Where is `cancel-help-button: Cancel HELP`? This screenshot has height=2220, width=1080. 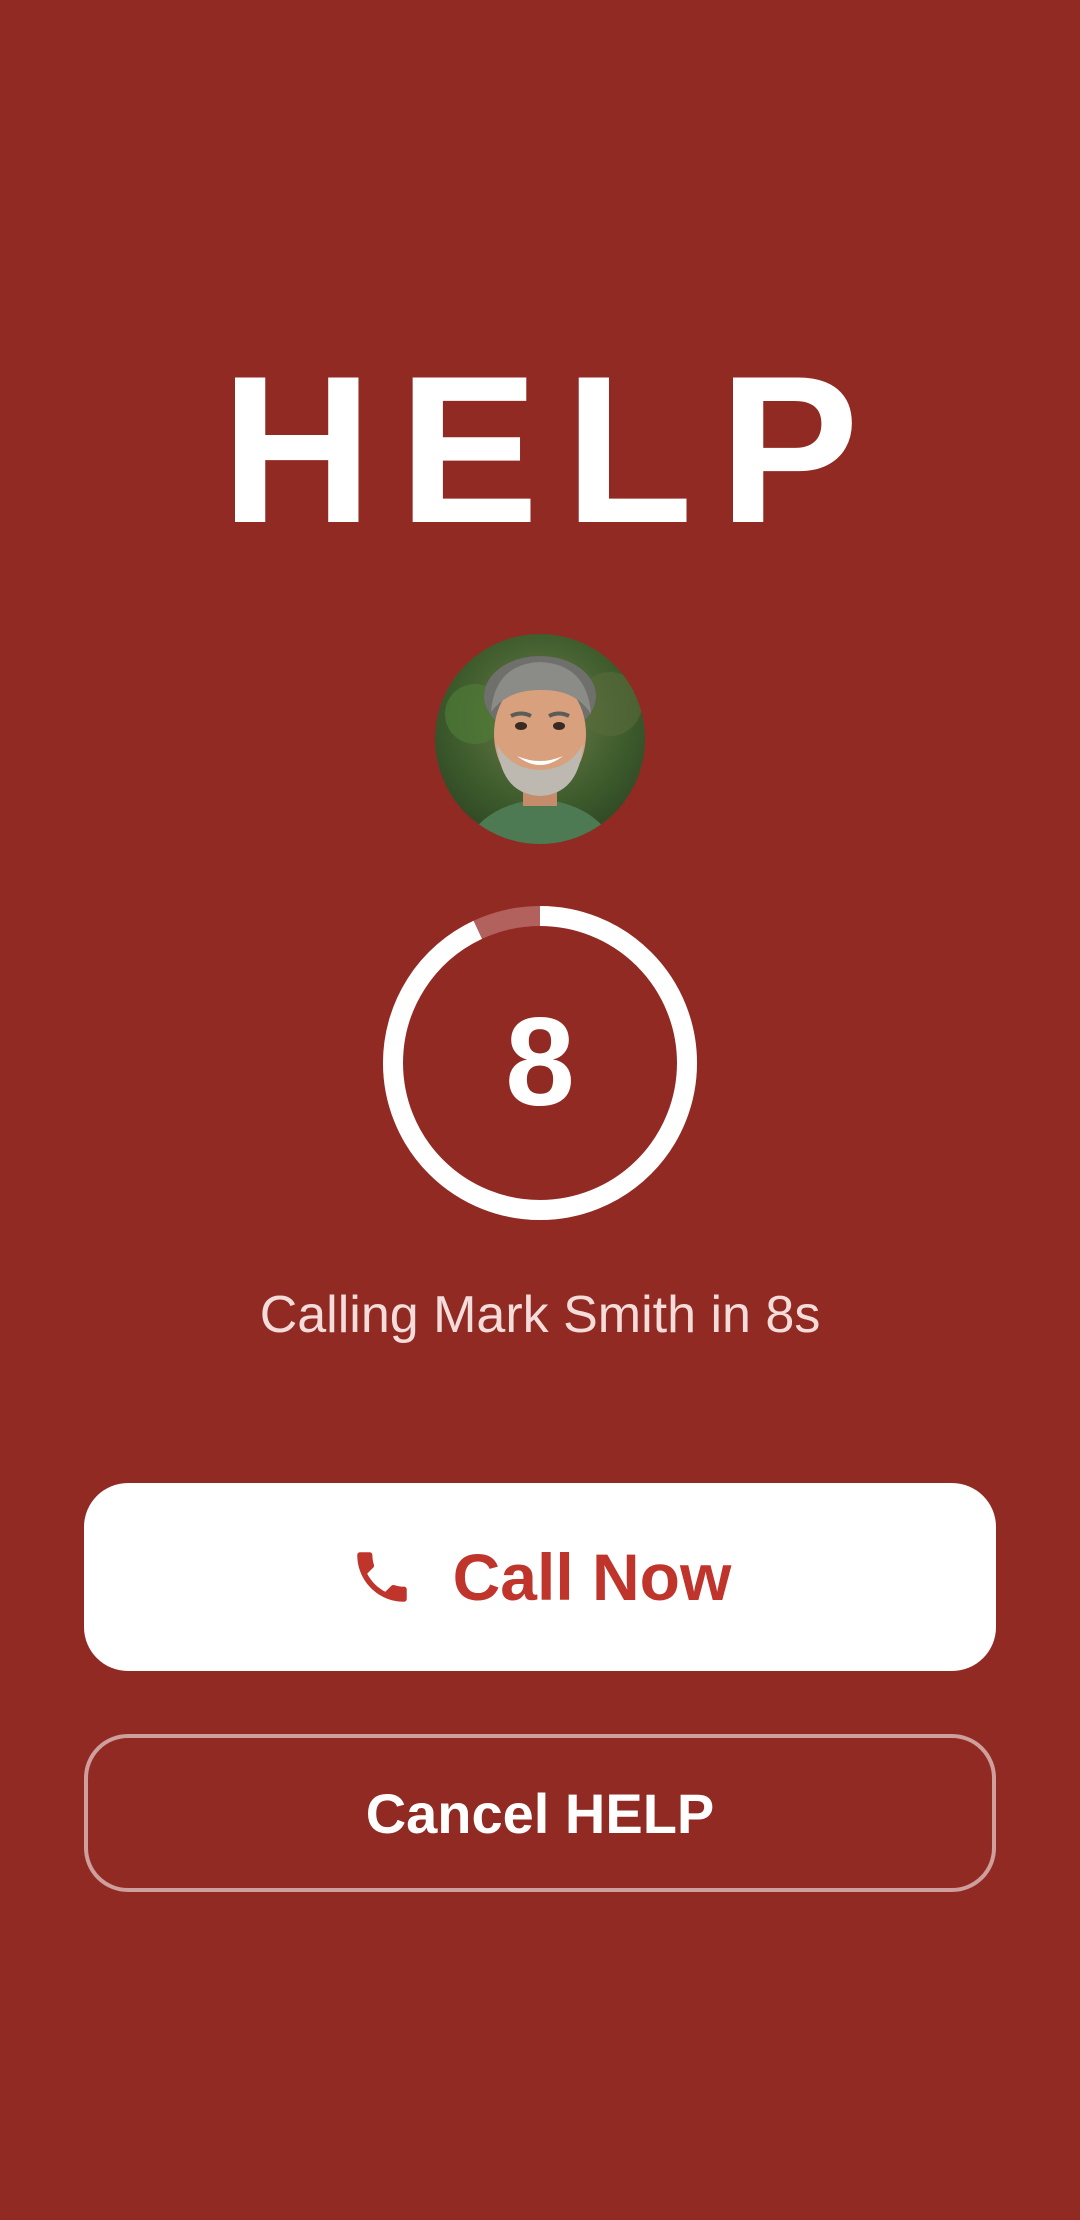 cancel-help-button: Cancel HELP is located at coordinates (540, 1813).